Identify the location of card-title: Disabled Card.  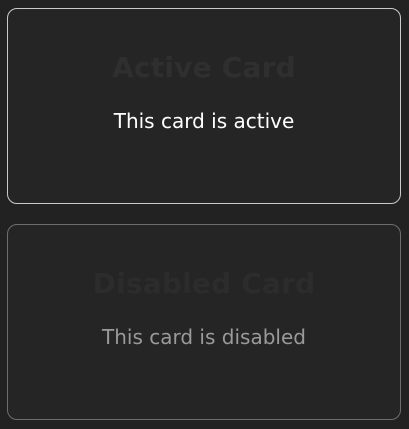
(204, 283).